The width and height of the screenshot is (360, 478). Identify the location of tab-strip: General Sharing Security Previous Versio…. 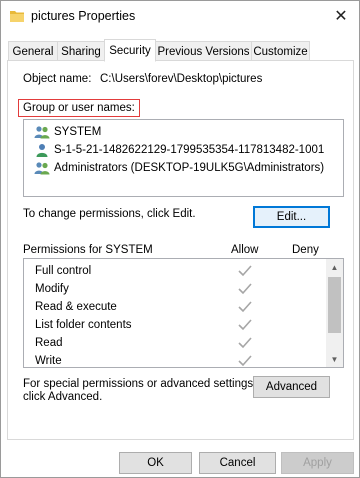
(181, 50).